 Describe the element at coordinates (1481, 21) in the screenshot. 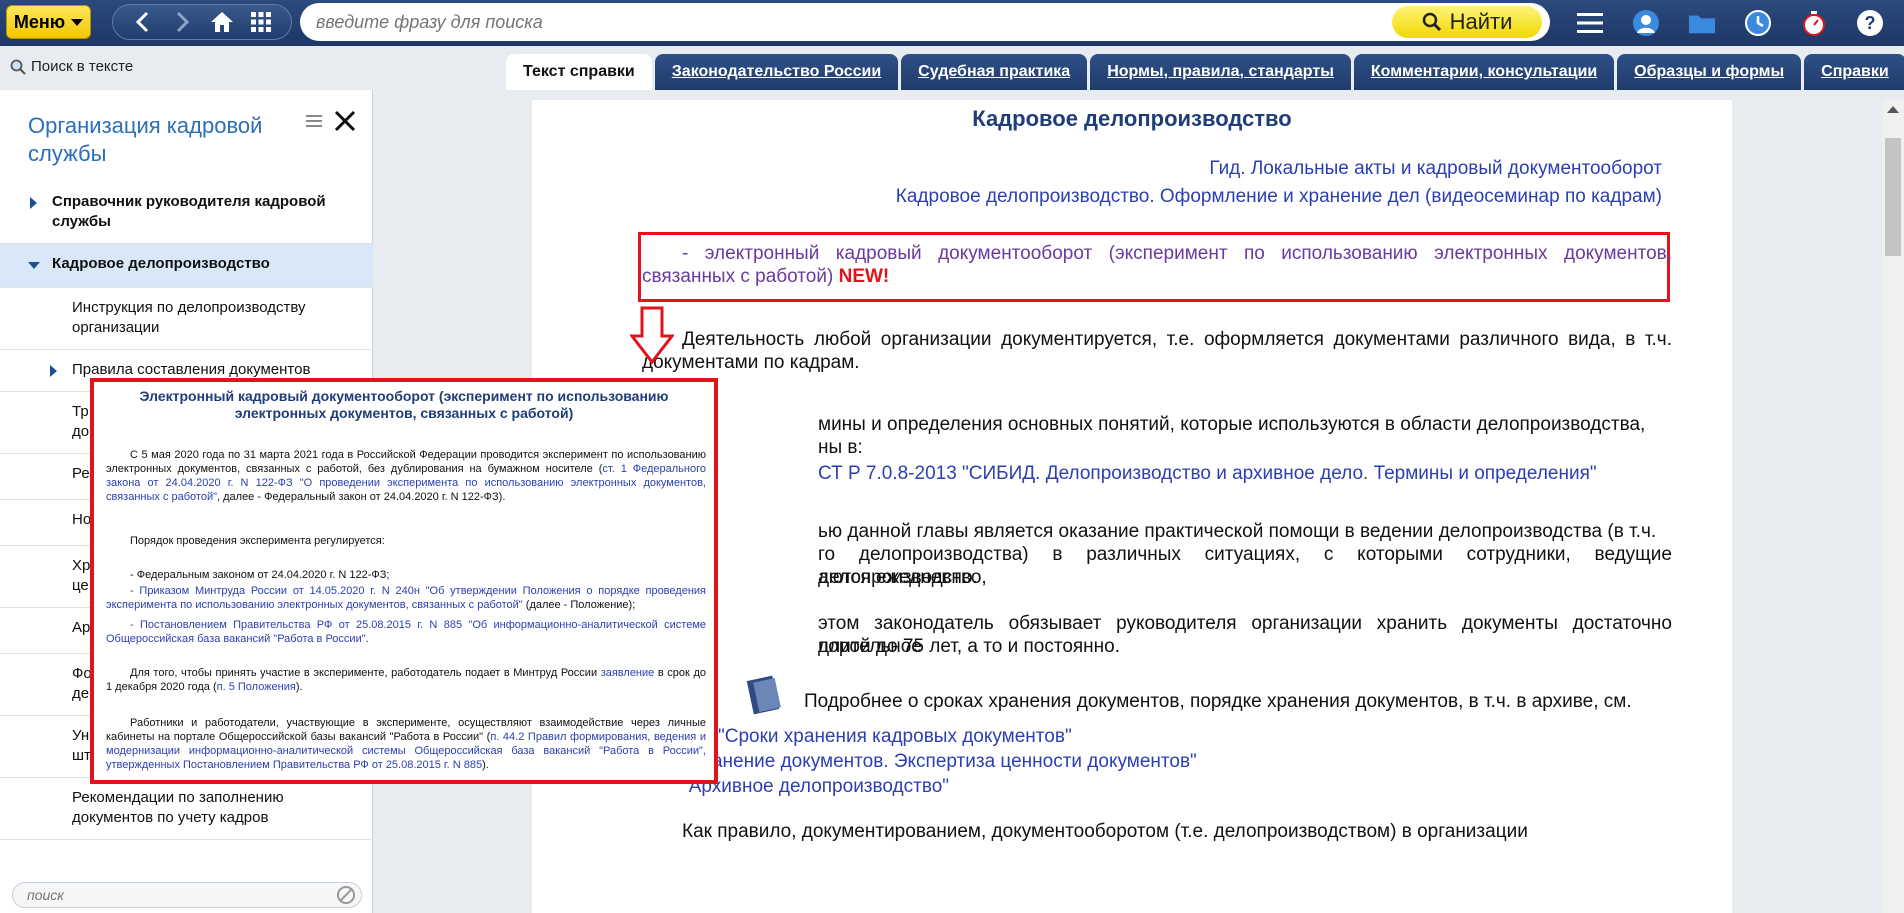

I see `find-button-label: Найти` at that location.